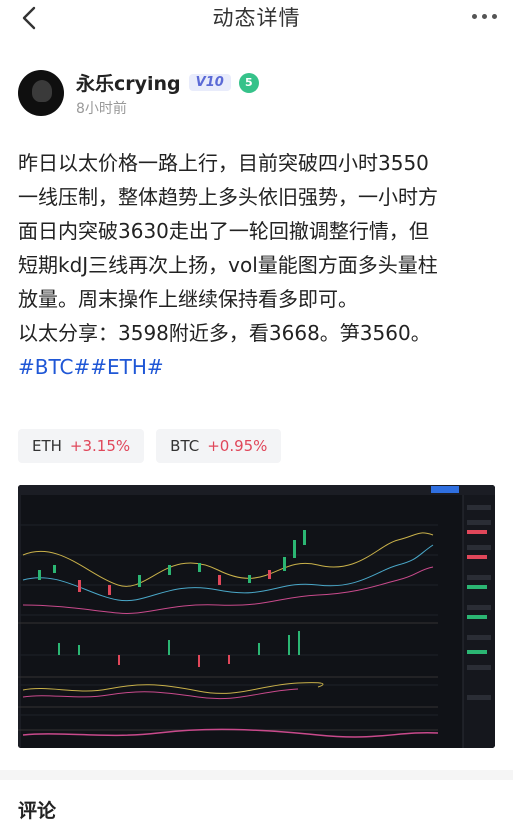 This screenshot has height=820, width=513. I want to click on author-block: 永乐crying V10 5 8小时前, so click(138, 93).